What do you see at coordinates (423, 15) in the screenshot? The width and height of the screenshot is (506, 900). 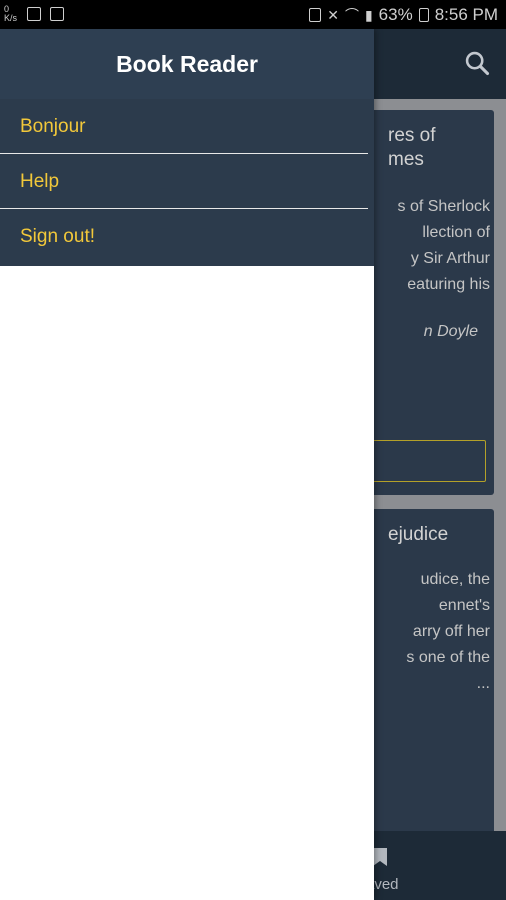 I see `battery-icon` at bounding box center [423, 15].